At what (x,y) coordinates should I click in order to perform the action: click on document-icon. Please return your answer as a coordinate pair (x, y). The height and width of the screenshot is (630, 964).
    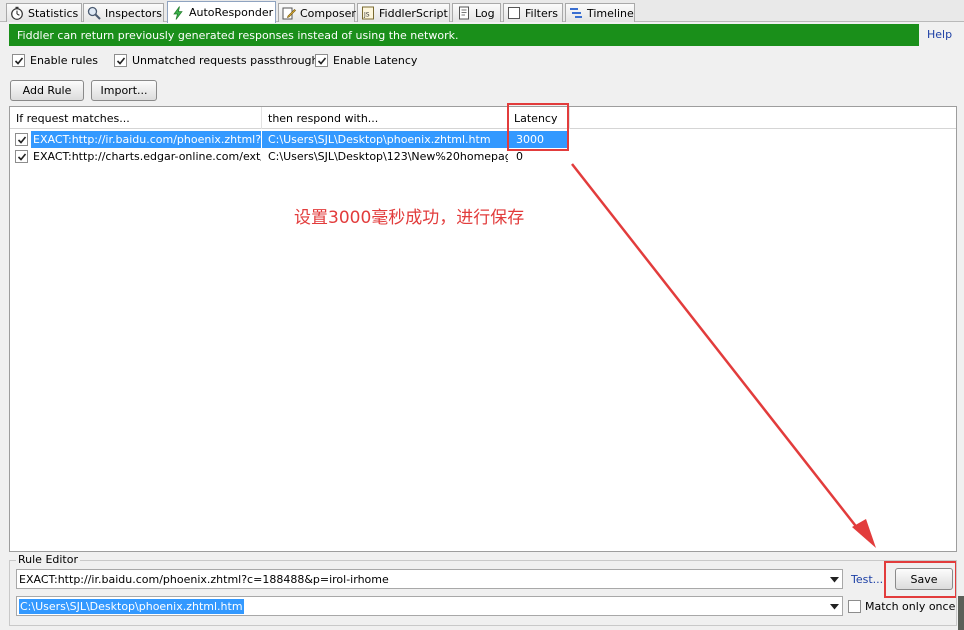
    Looking at the image, I should click on (463, 13).